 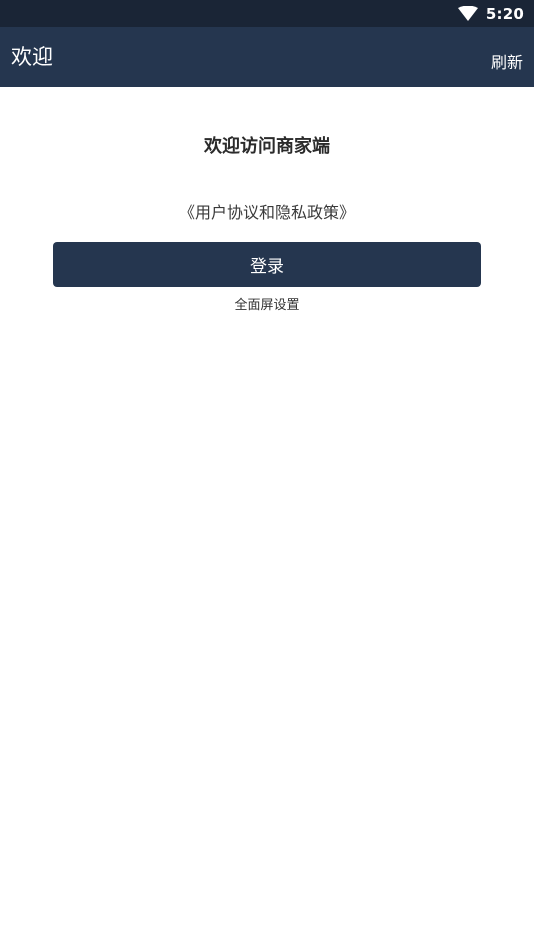 What do you see at coordinates (267, 146) in the screenshot?
I see `welcome-heading: 欢迎访问商家端` at bounding box center [267, 146].